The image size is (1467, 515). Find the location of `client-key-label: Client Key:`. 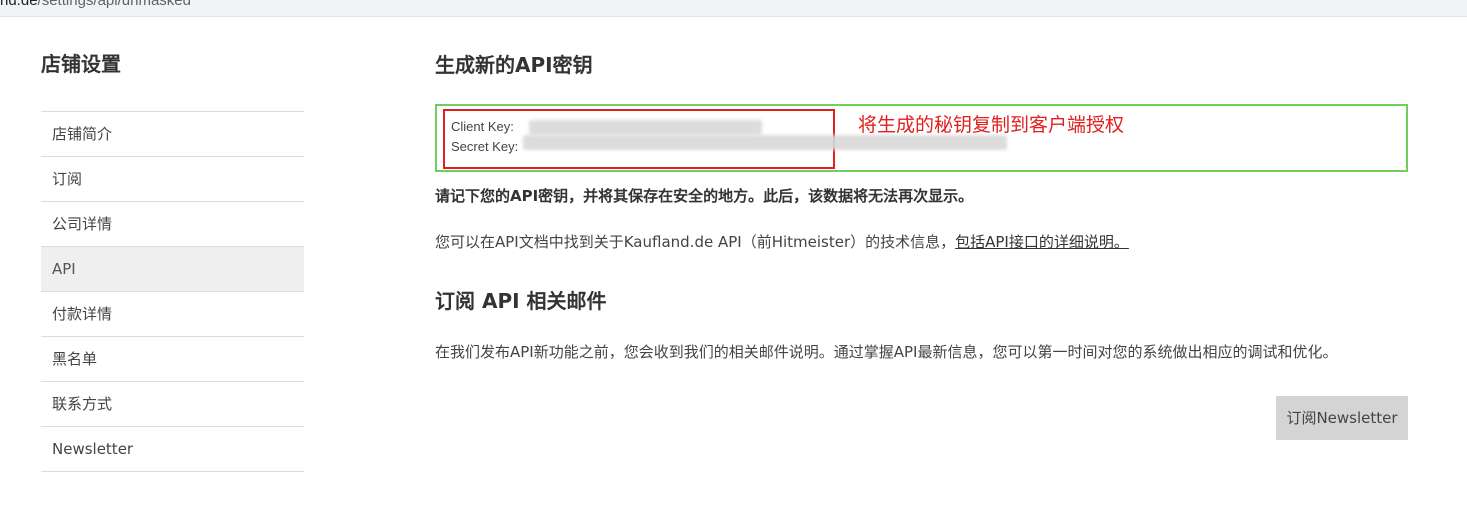

client-key-label: Client Key: is located at coordinates (482, 126).